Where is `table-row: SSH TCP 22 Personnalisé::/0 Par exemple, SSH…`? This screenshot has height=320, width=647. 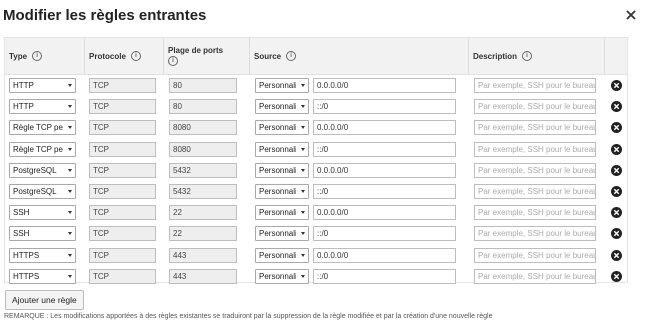 table-row: SSH TCP 22 Personnalisé::/0 Par exemple, SSH… is located at coordinates (316, 234).